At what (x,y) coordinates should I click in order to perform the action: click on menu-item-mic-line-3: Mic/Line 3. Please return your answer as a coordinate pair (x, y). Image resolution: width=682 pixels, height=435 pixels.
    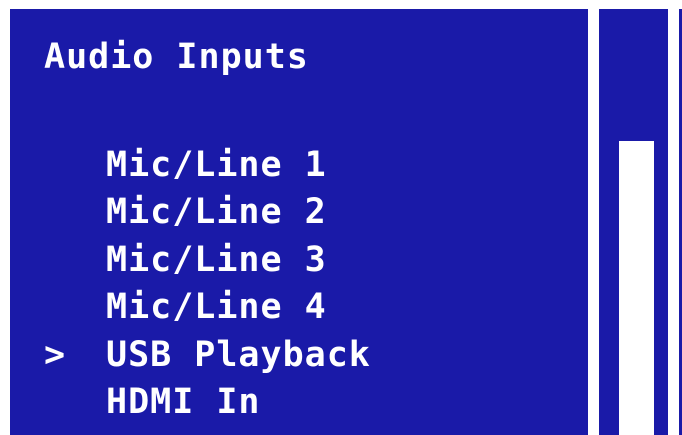
    Looking at the image, I should click on (207, 260).